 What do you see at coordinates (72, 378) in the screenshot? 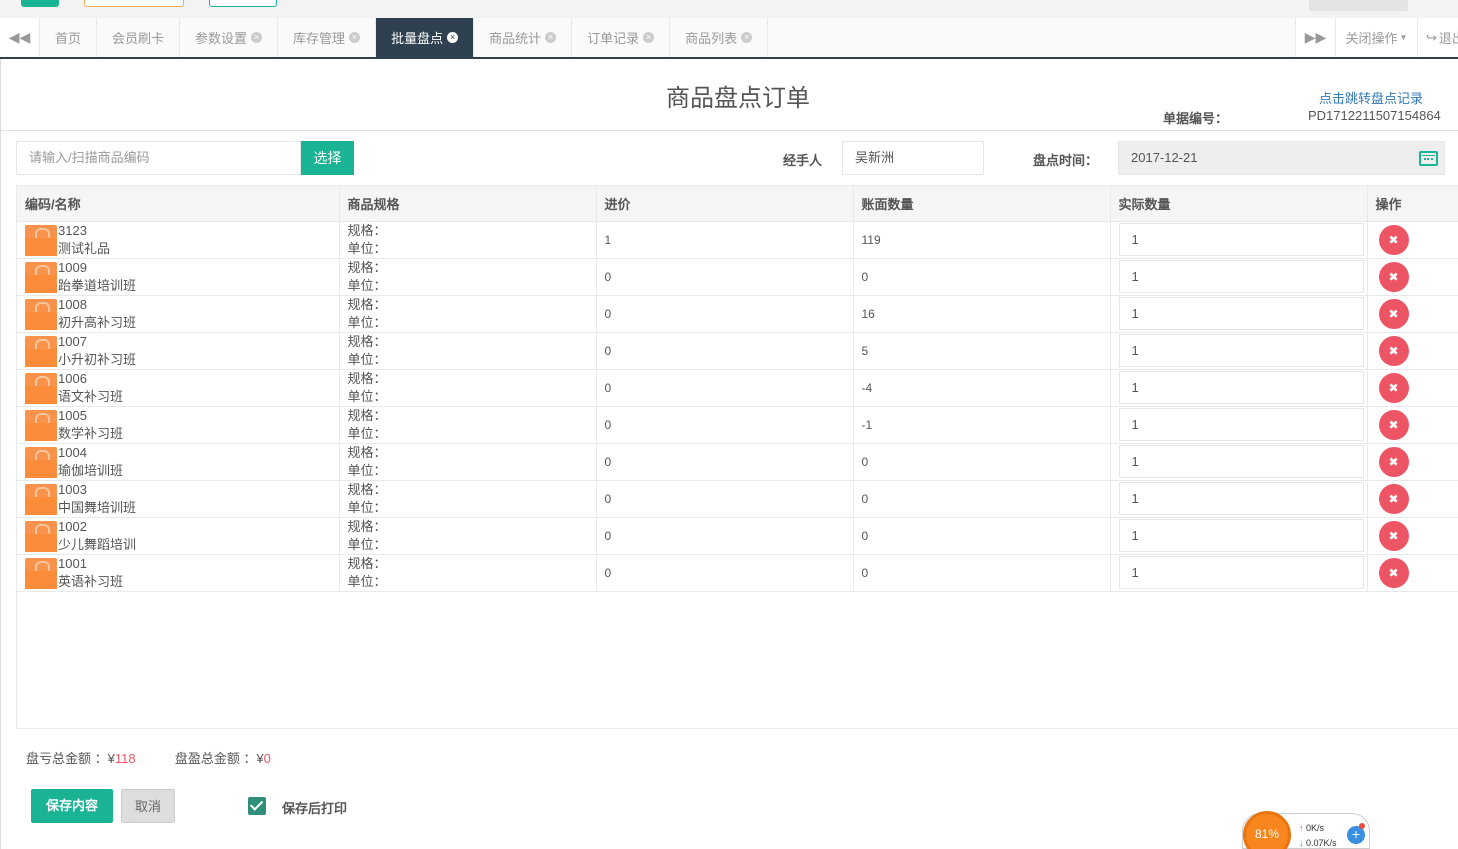
I see `product-code: 1006` at bounding box center [72, 378].